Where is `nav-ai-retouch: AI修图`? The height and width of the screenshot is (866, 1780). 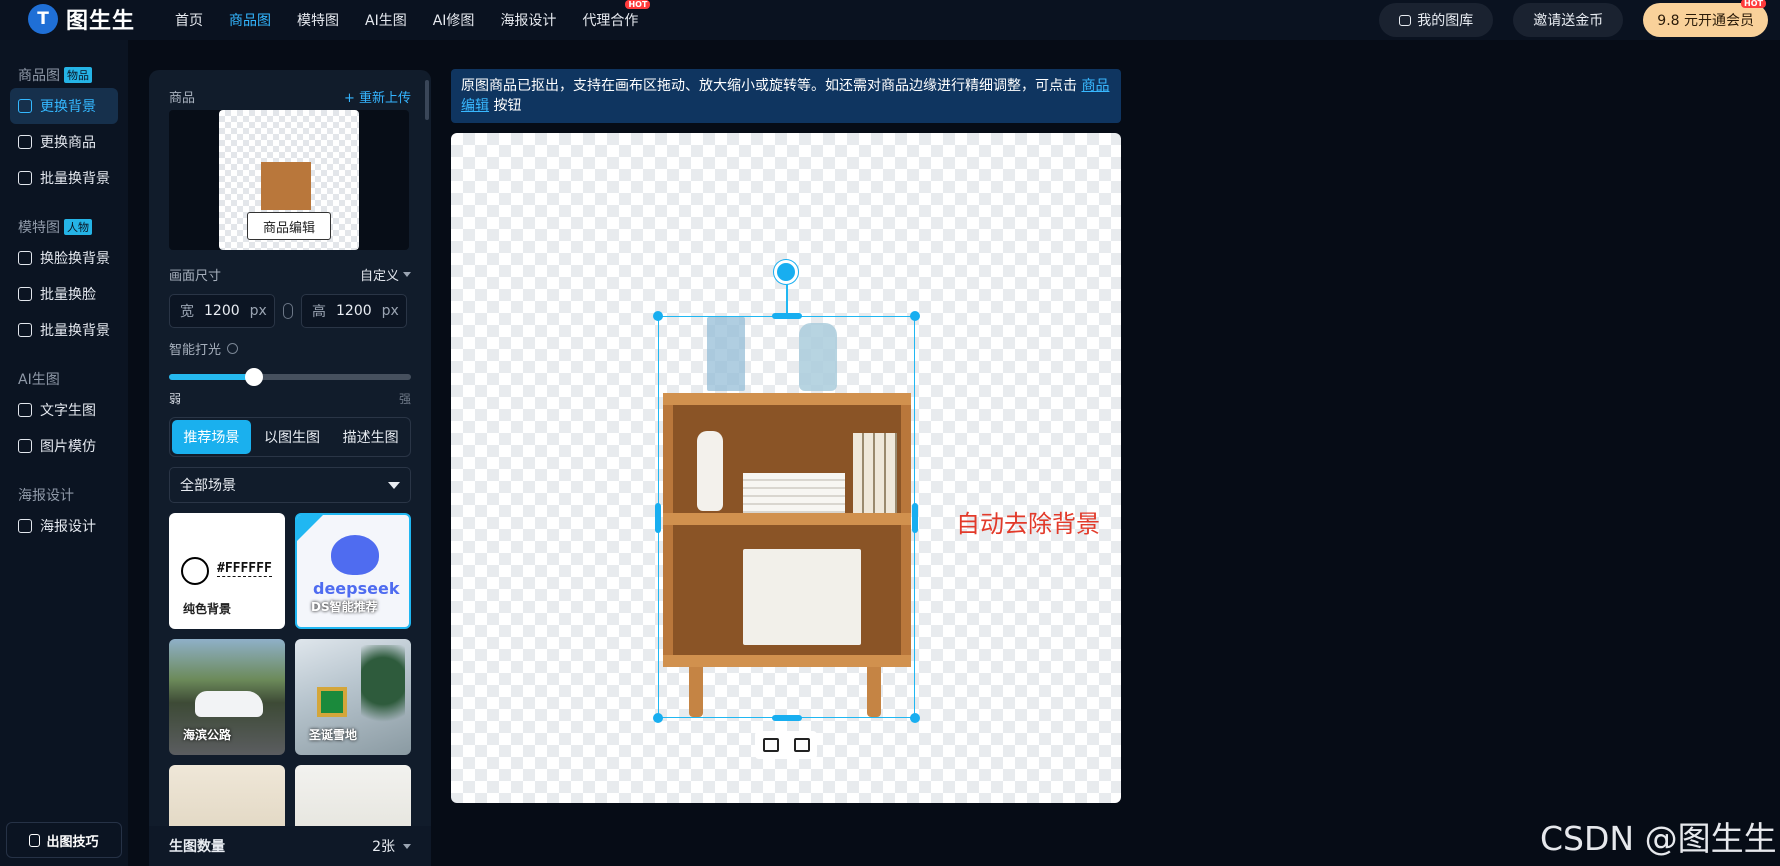
nav-ai-retouch: AI修图 is located at coordinates (454, 20).